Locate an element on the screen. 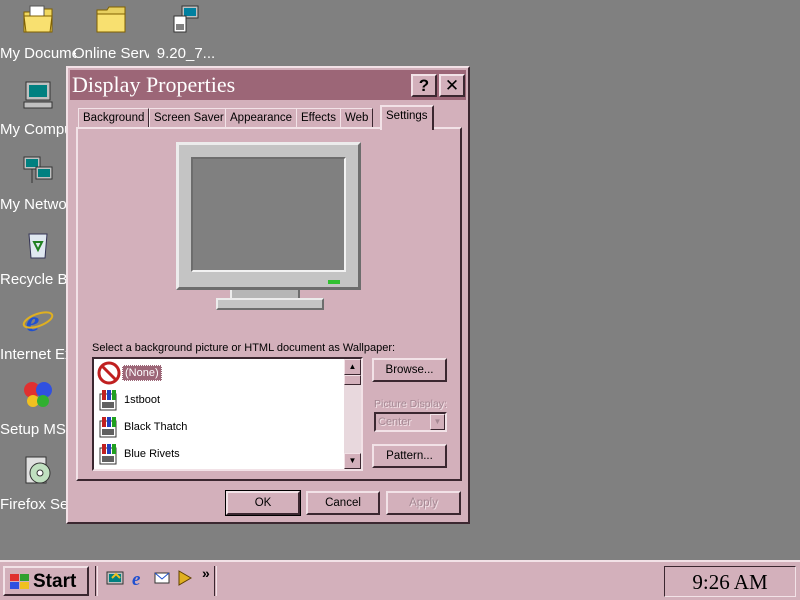 Image resolution: width=800 pixels, height=600 pixels. desktop-icon-internet-explorer: e Internet Explorer is located at coordinates (38, 335).